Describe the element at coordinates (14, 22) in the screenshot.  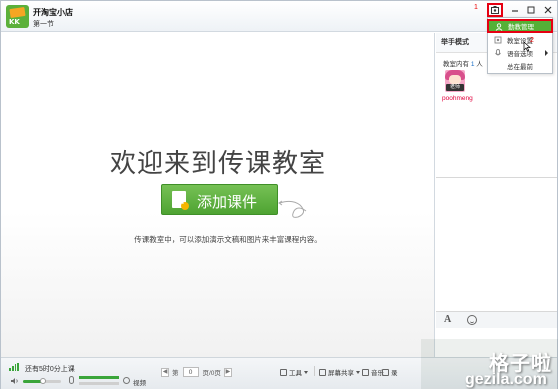
I see `logo-text: KK` at that location.